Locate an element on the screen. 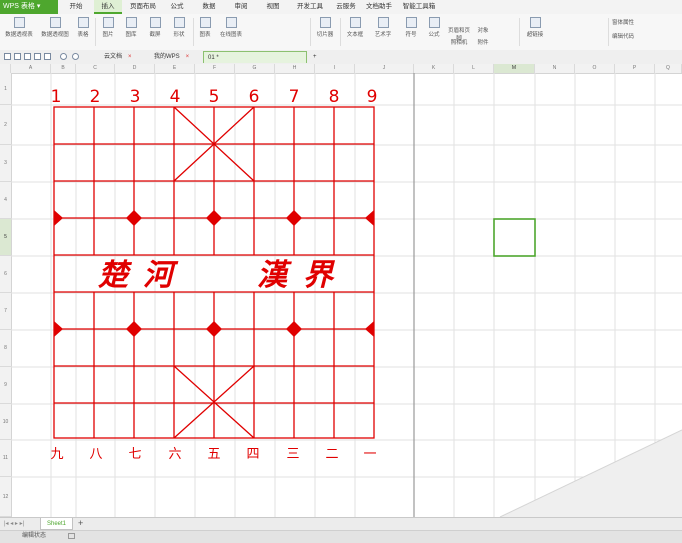 The width and height of the screenshot is (682, 543). symbol-button: 符号 is located at coordinates (411, 32).